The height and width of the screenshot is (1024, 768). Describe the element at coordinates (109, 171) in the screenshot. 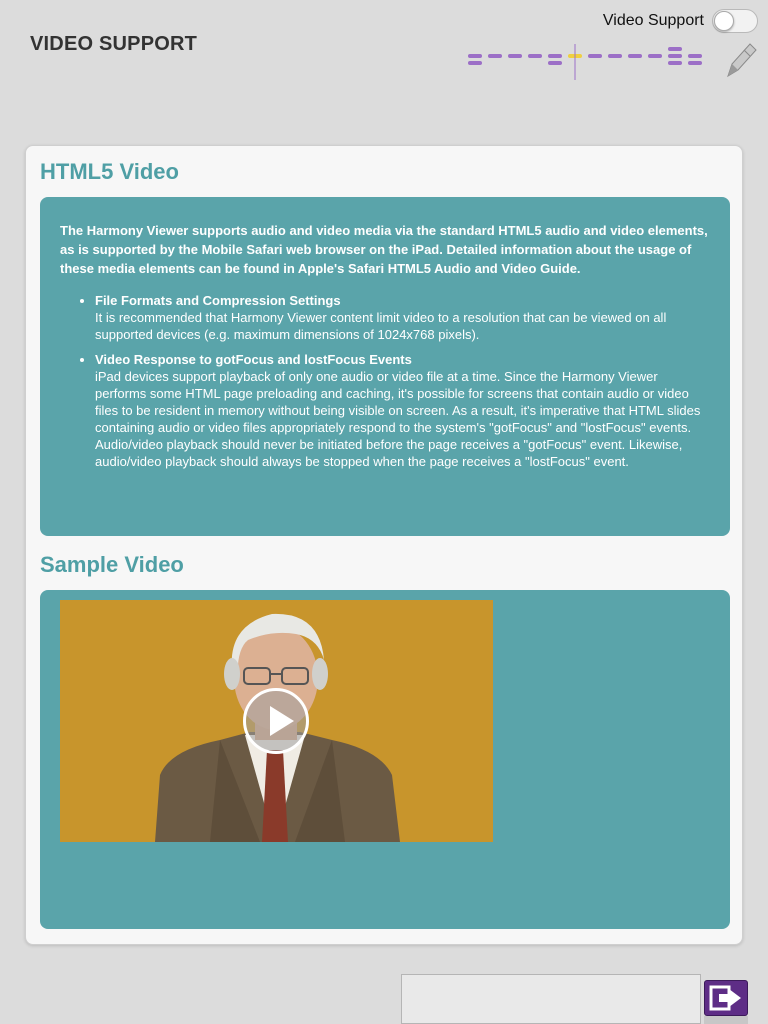

I see `html5-video-heading: HTML5 Video` at that location.